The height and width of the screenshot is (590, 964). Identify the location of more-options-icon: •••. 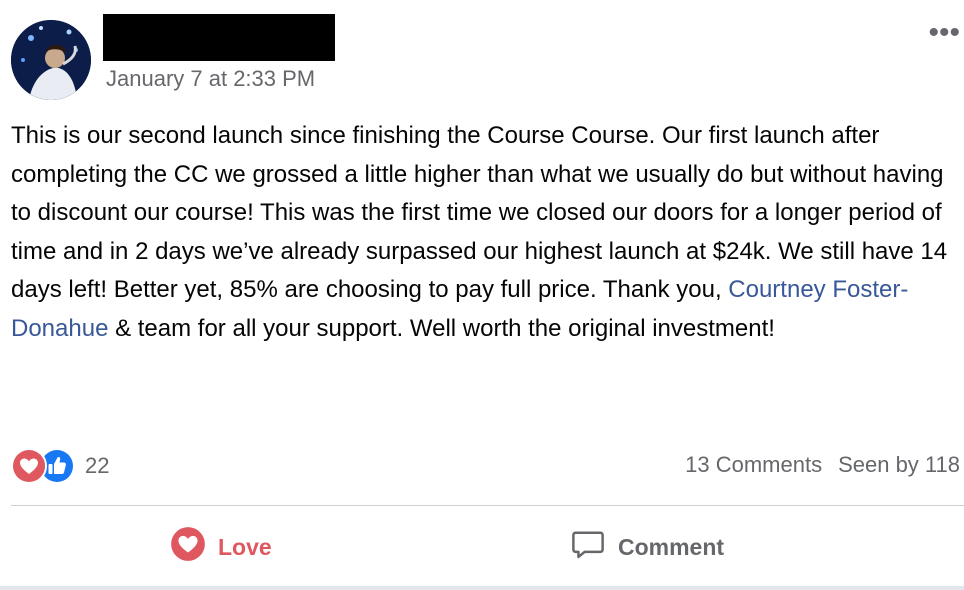
(944, 33).